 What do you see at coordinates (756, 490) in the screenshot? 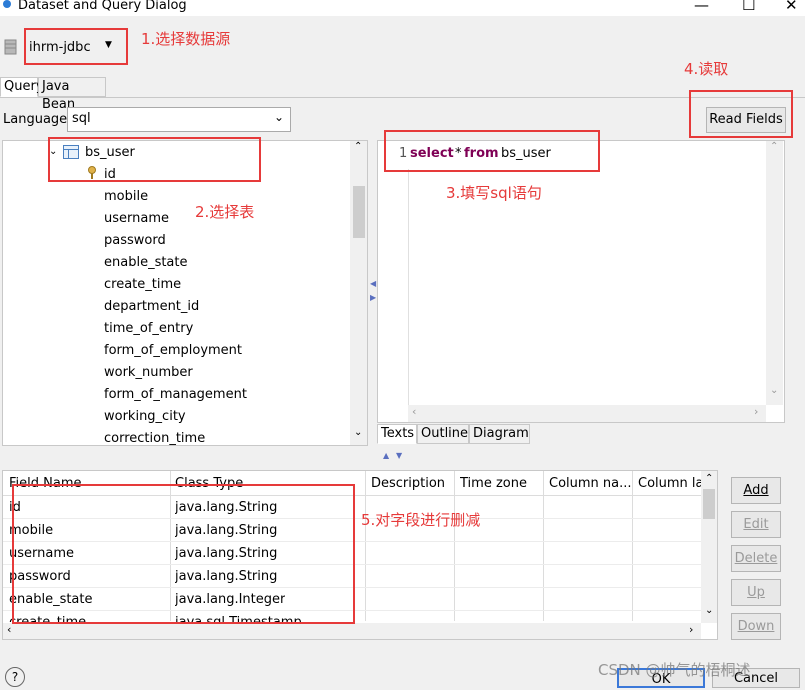
I see `add-button: Add` at bounding box center [756, 490].